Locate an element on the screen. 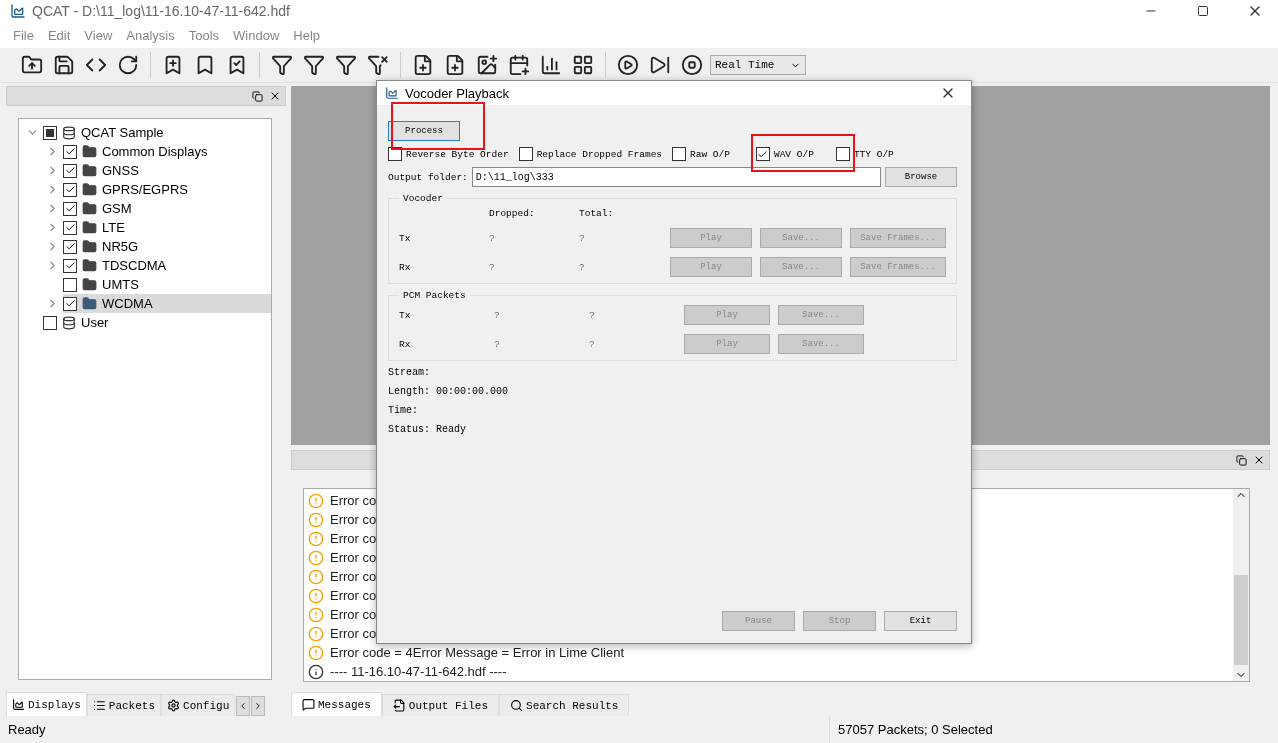 The image size is (1278, 743). message-text: ---- 11-16.10-47-11-642.hdf ---- is located at coordinates (418, 671).